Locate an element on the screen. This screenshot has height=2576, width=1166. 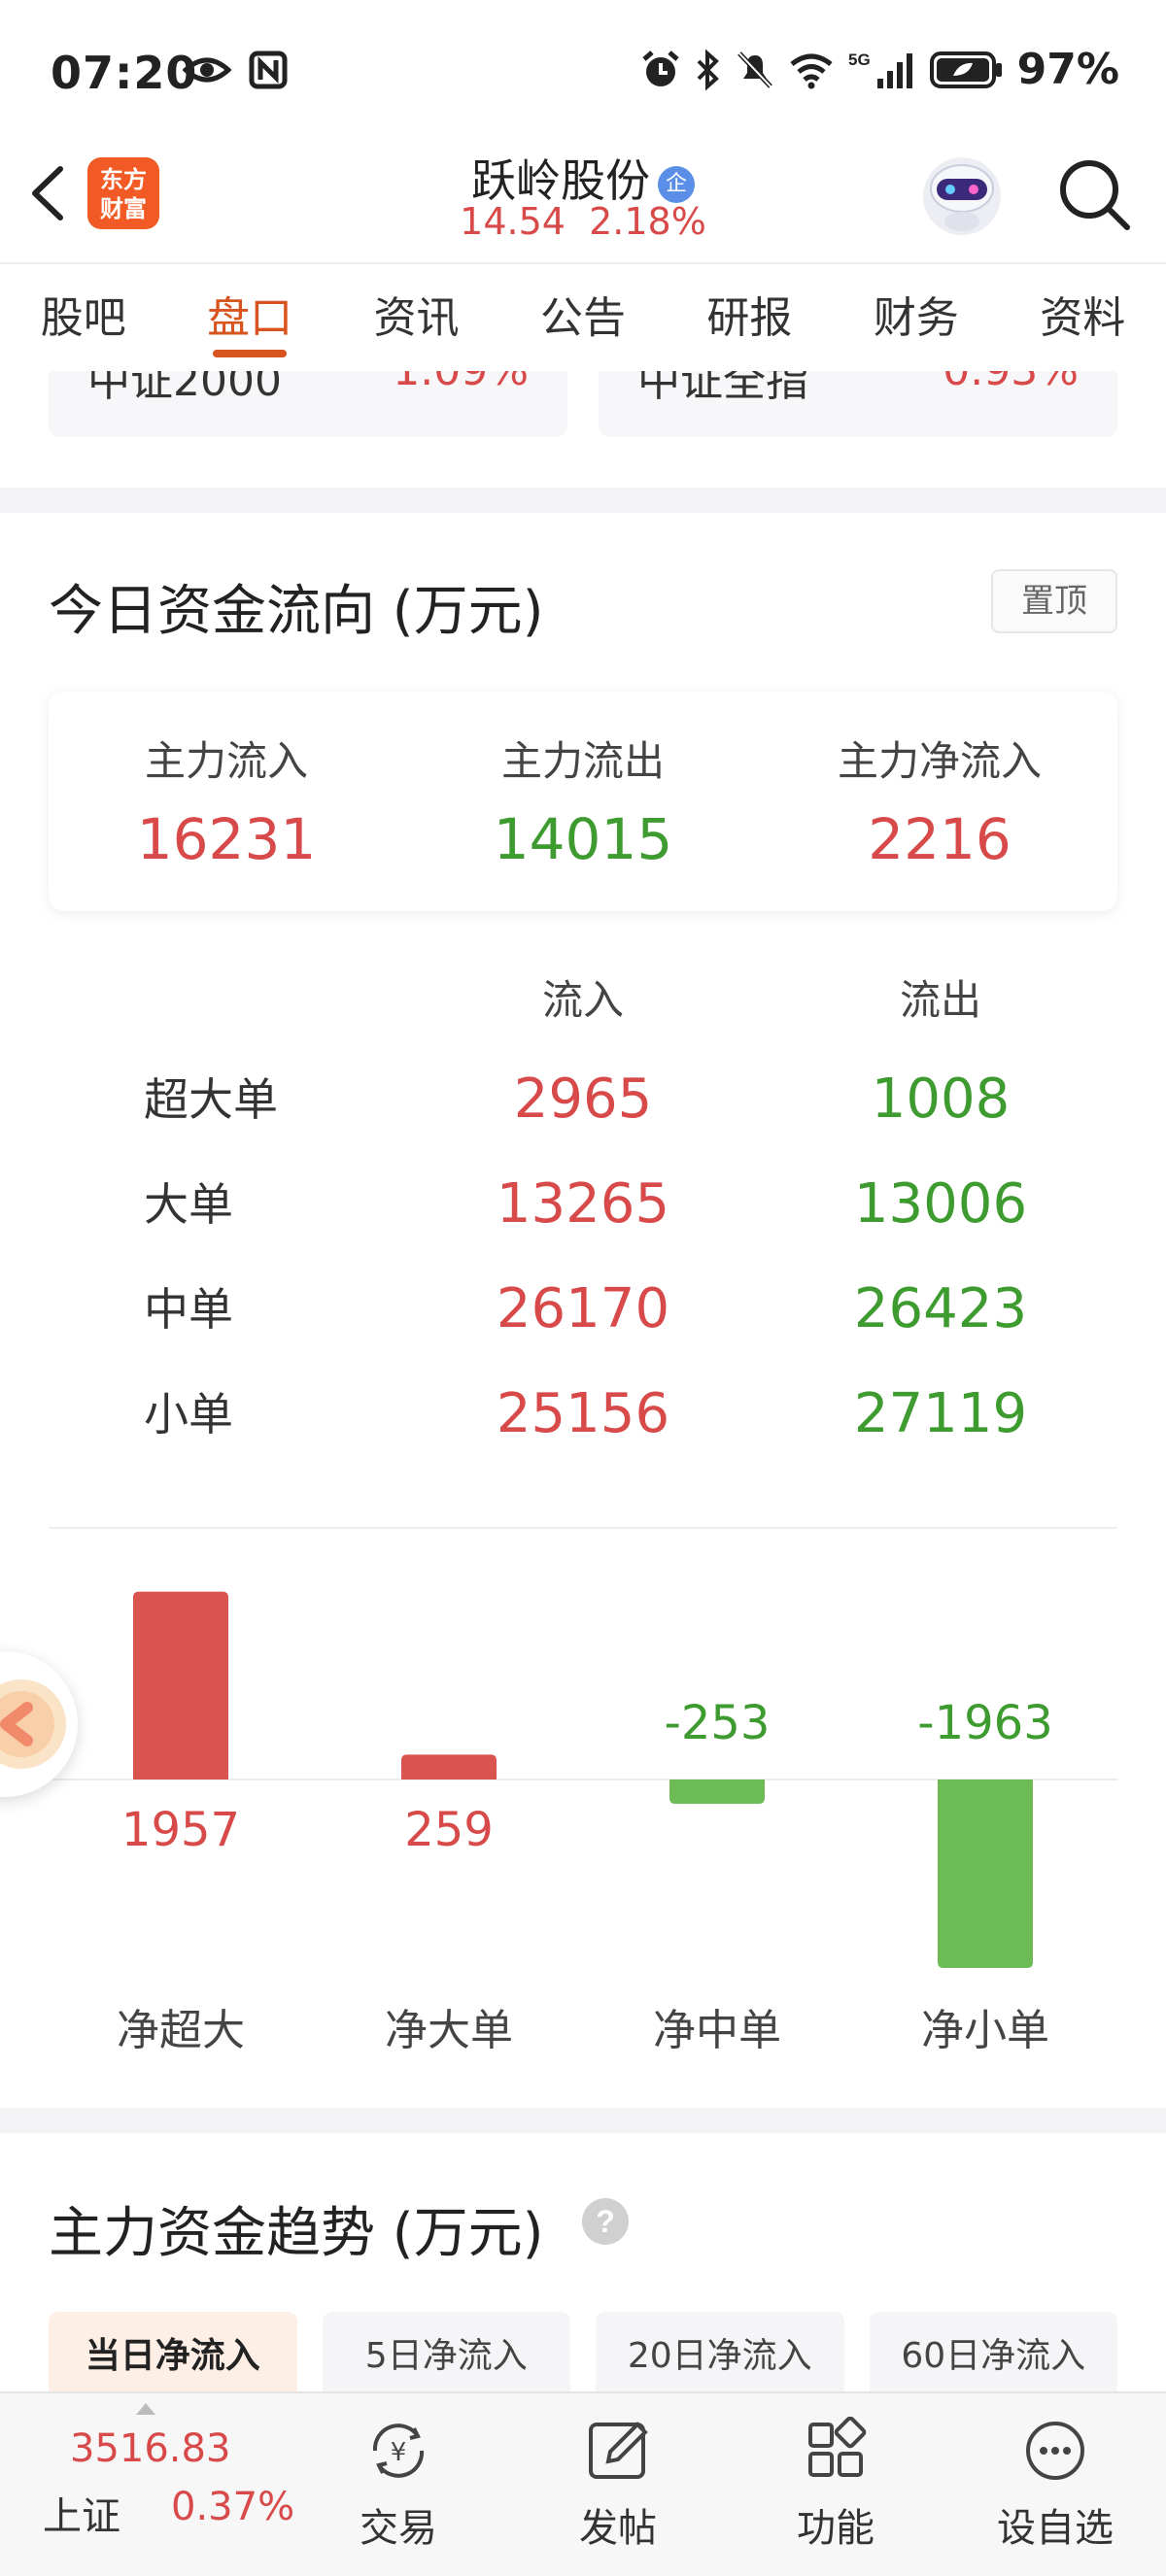
battery-percent: 97% is located at coordinates (1067, 69).